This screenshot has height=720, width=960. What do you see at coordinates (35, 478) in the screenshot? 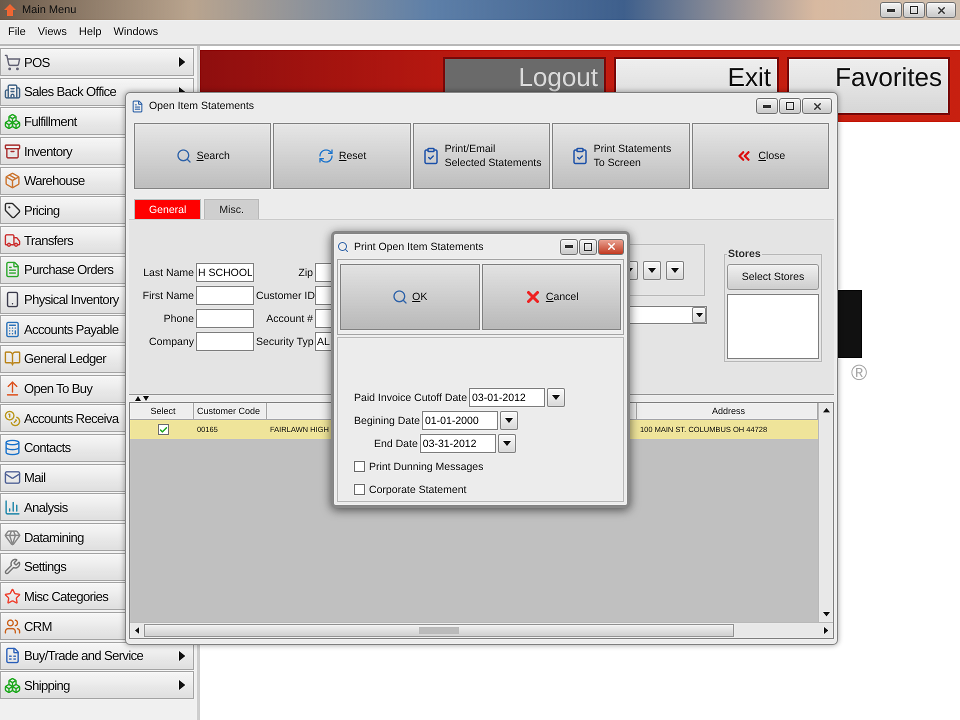
I see `sidebar-label: Mail` at bounding box center [35, 478].